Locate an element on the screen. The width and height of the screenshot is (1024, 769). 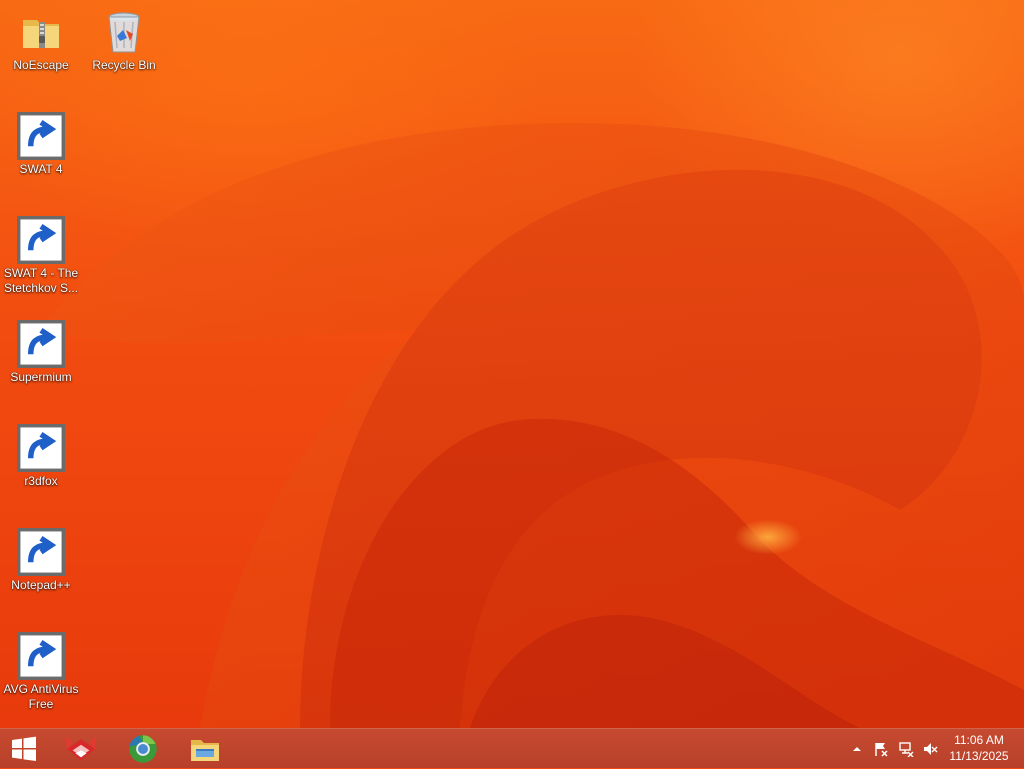
action-center-flag-icon is located at coordinates (881, 750).